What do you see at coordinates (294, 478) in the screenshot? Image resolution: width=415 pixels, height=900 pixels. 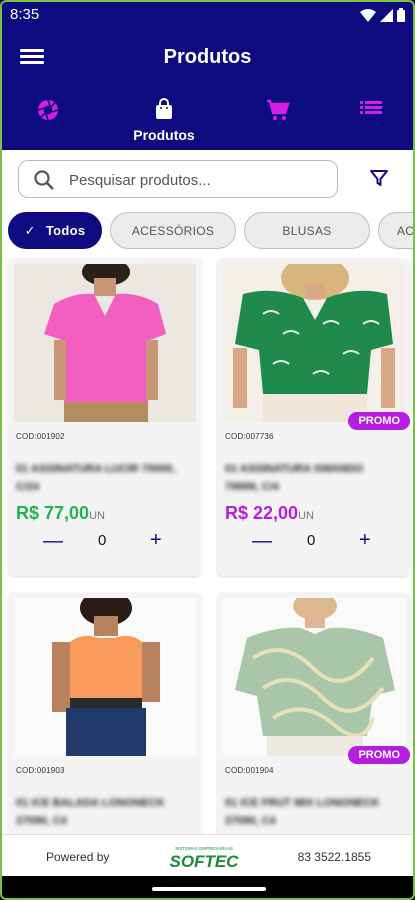 I see `product-name: 01 ASSINATURA SWANDO 79999, C/4` at bounding box center [294, 478].